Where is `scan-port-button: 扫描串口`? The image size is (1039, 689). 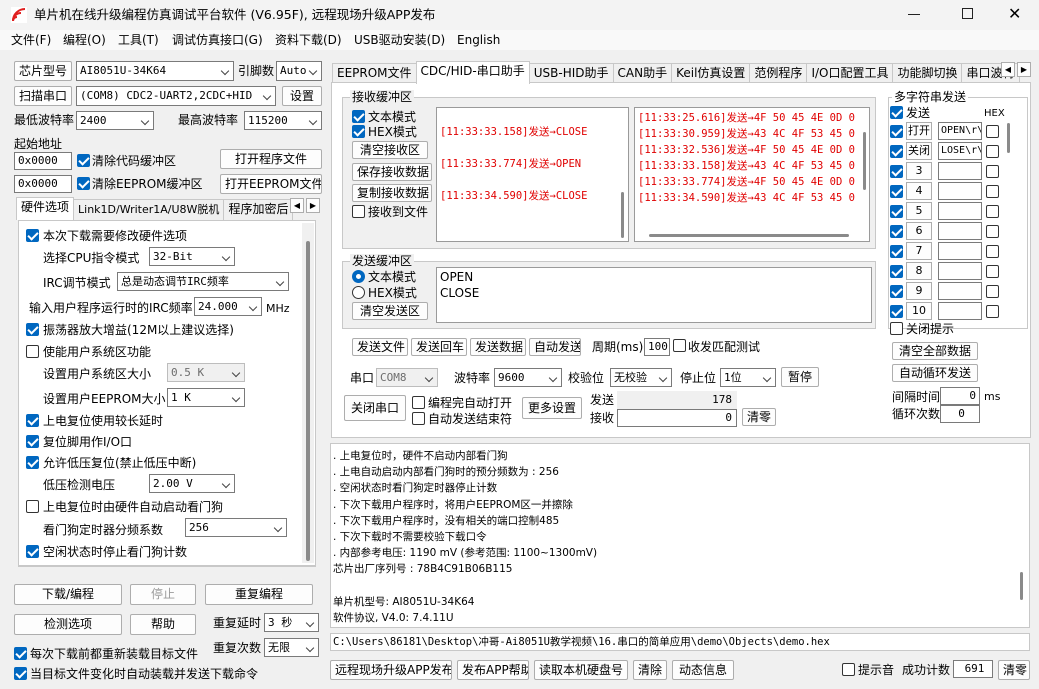
scan-port-button: 扫描串口 is located at coordinates (43, 96).